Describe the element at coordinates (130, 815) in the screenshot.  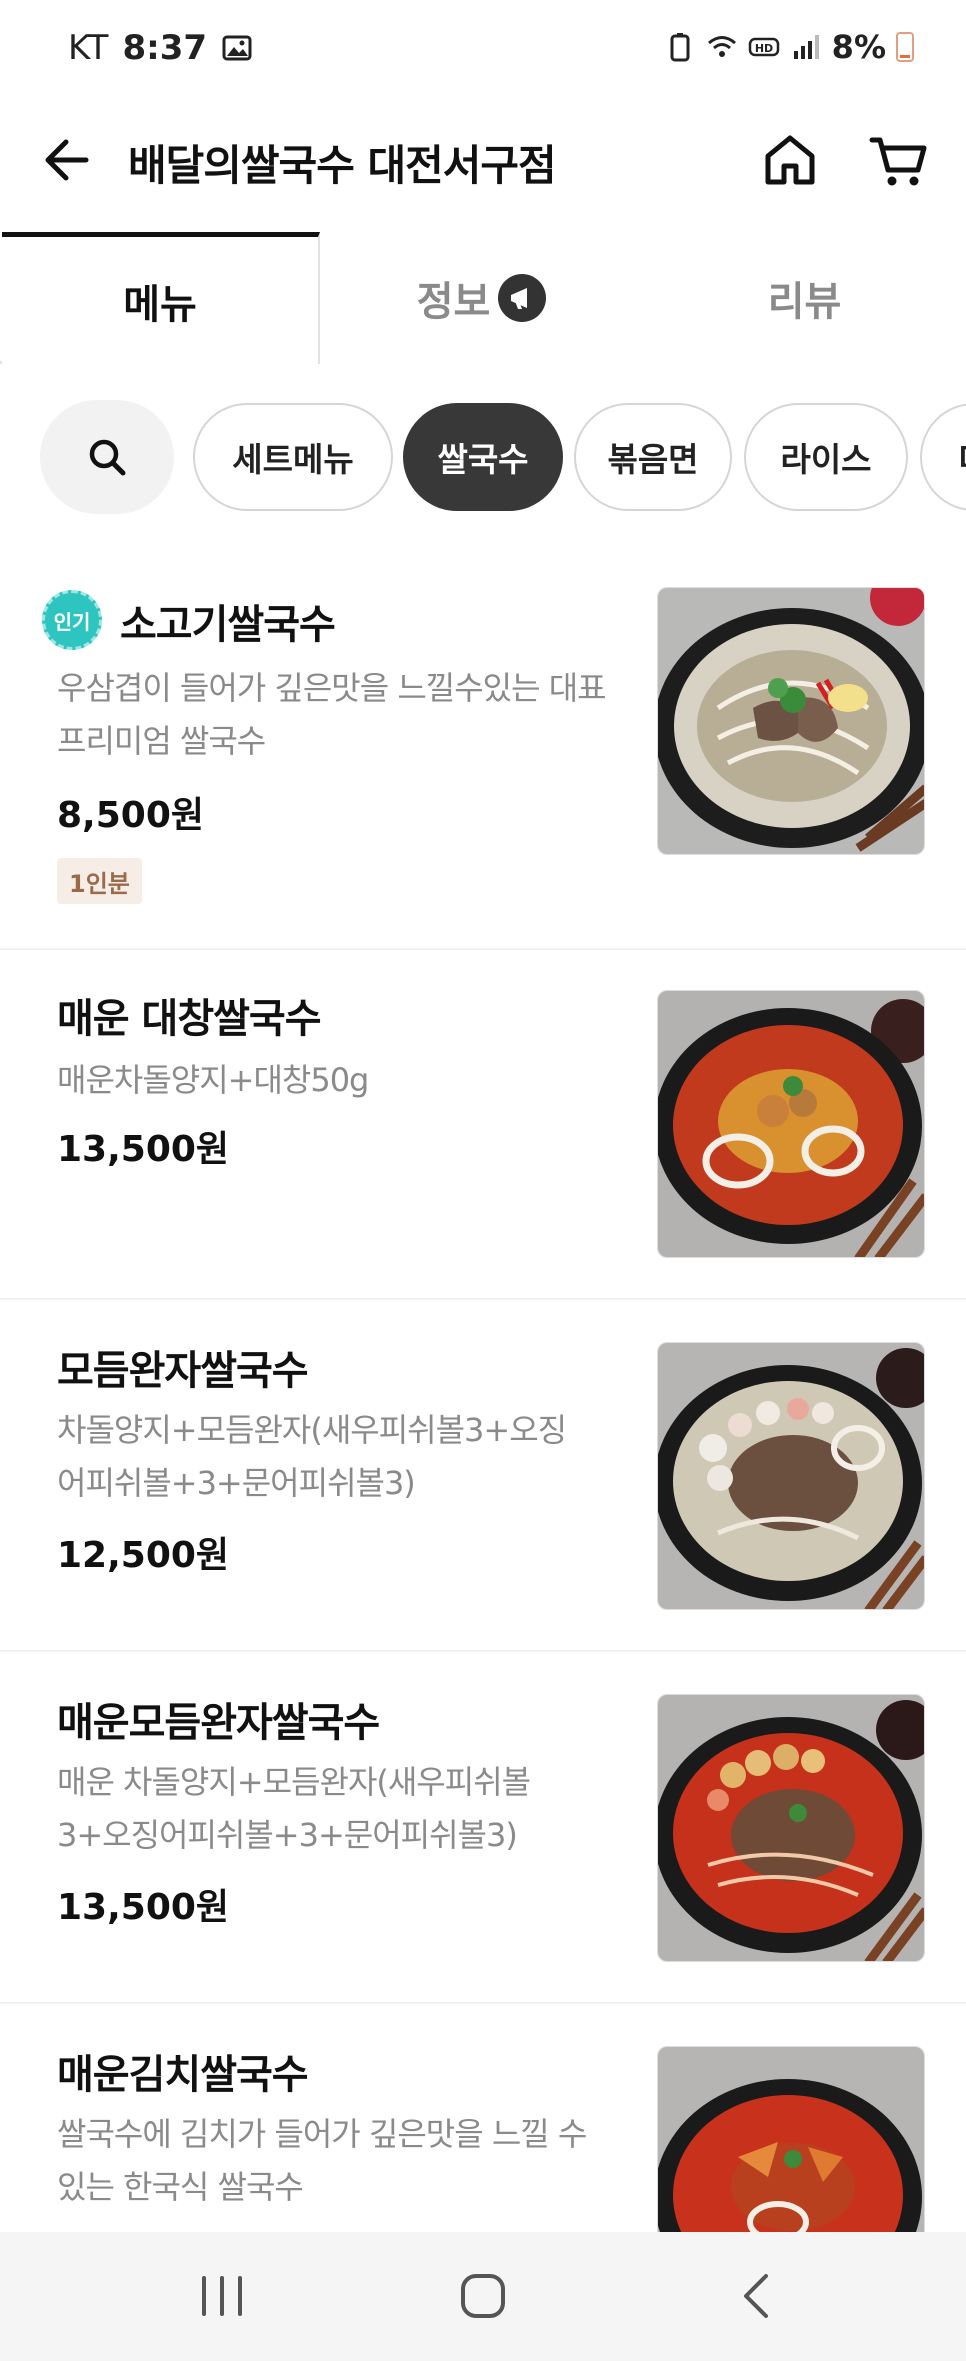
I see `menu-item-price: 8,500원` at that location.